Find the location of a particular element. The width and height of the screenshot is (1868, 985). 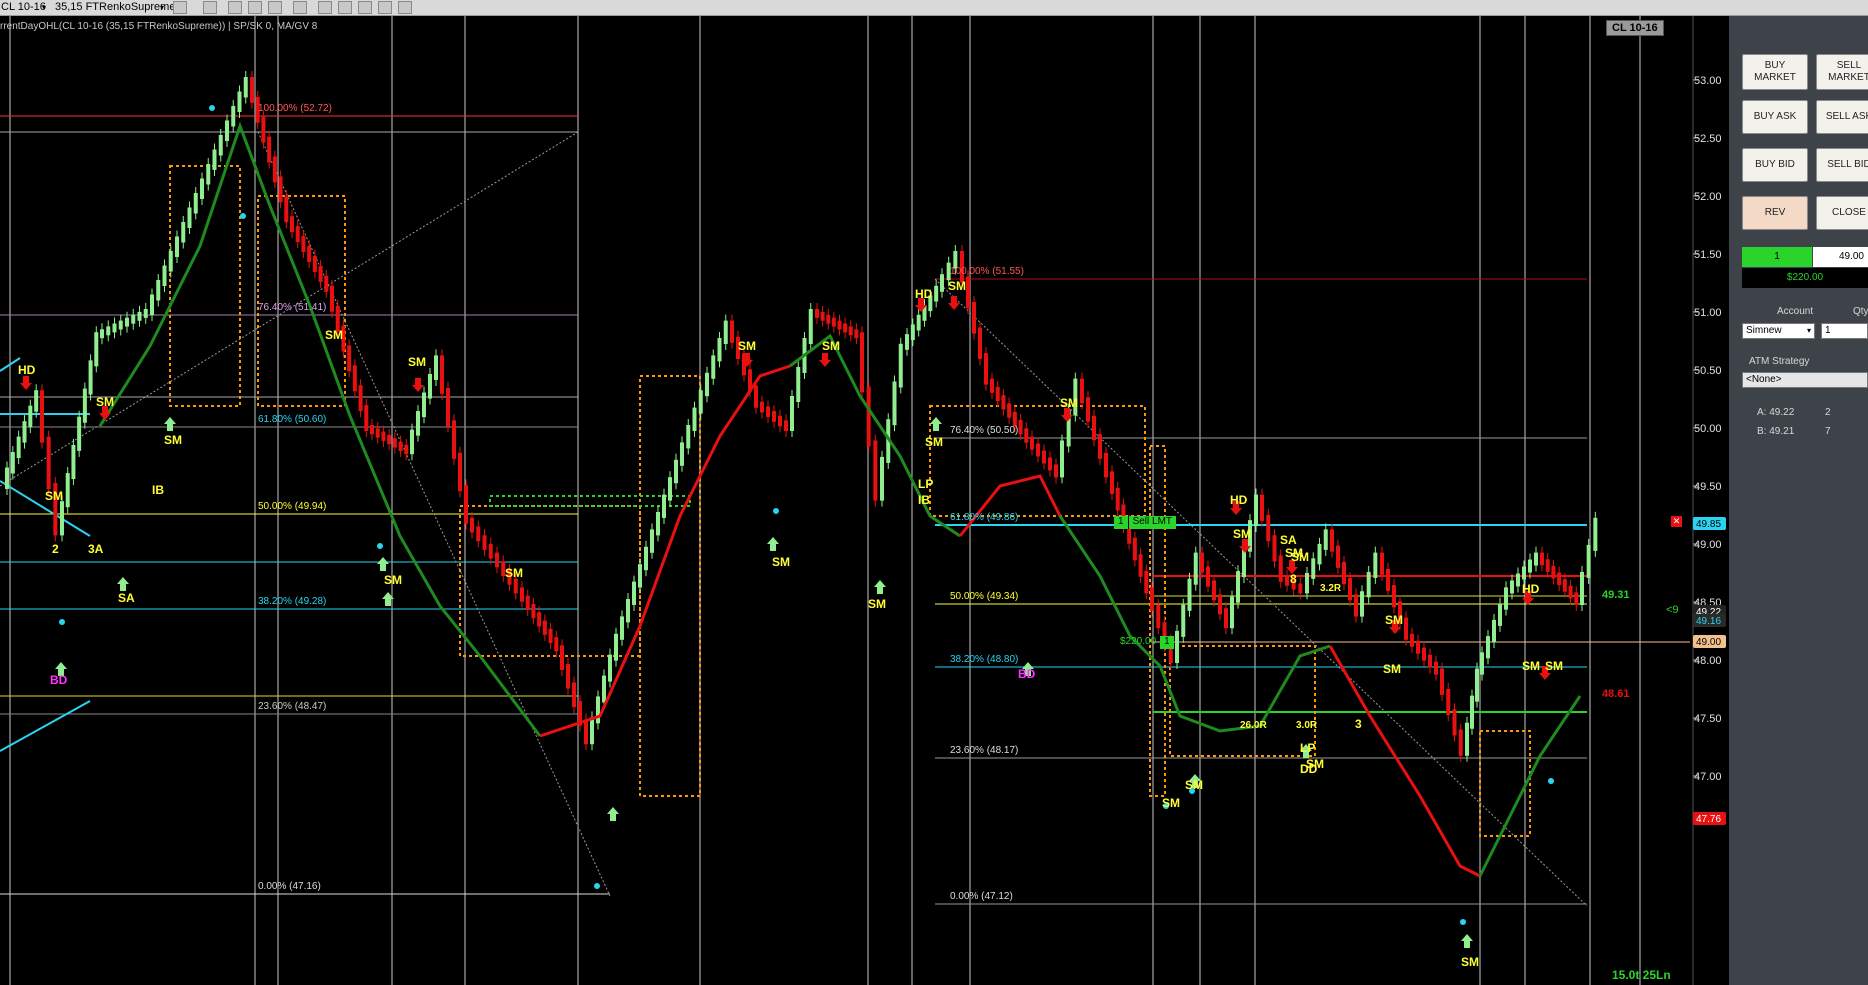

position-tag: $220.00 1 is located at coordinates (1145, 642).